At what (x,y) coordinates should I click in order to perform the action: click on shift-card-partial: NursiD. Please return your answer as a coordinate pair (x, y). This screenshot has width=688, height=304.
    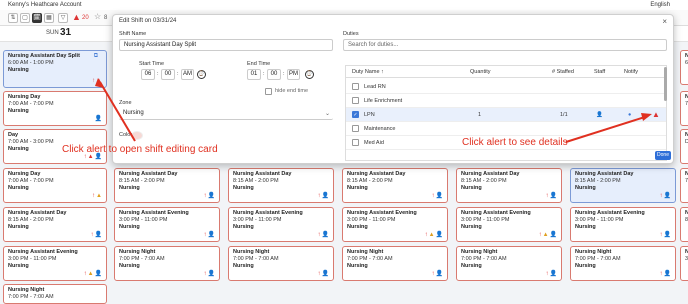
    Looking at the image, I should click on (684, 146).